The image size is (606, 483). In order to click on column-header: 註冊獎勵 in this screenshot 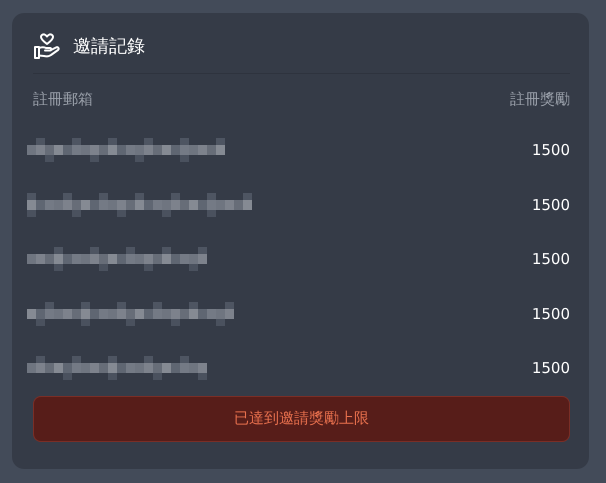, I will do `click(540, 99)`.